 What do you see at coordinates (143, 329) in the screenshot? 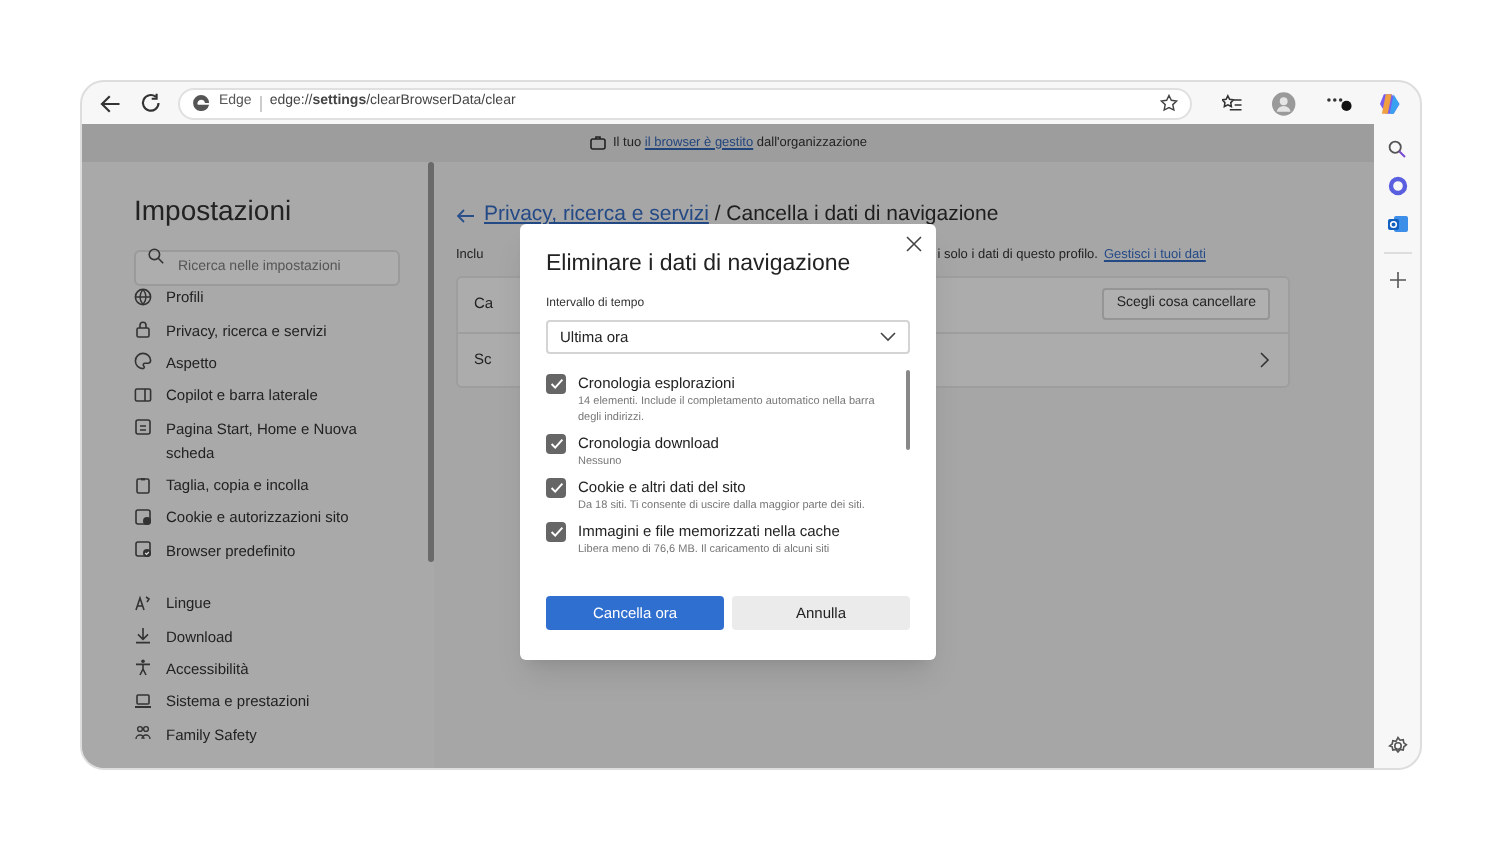
I see `lock-icon` at bounding box center [143, 329].